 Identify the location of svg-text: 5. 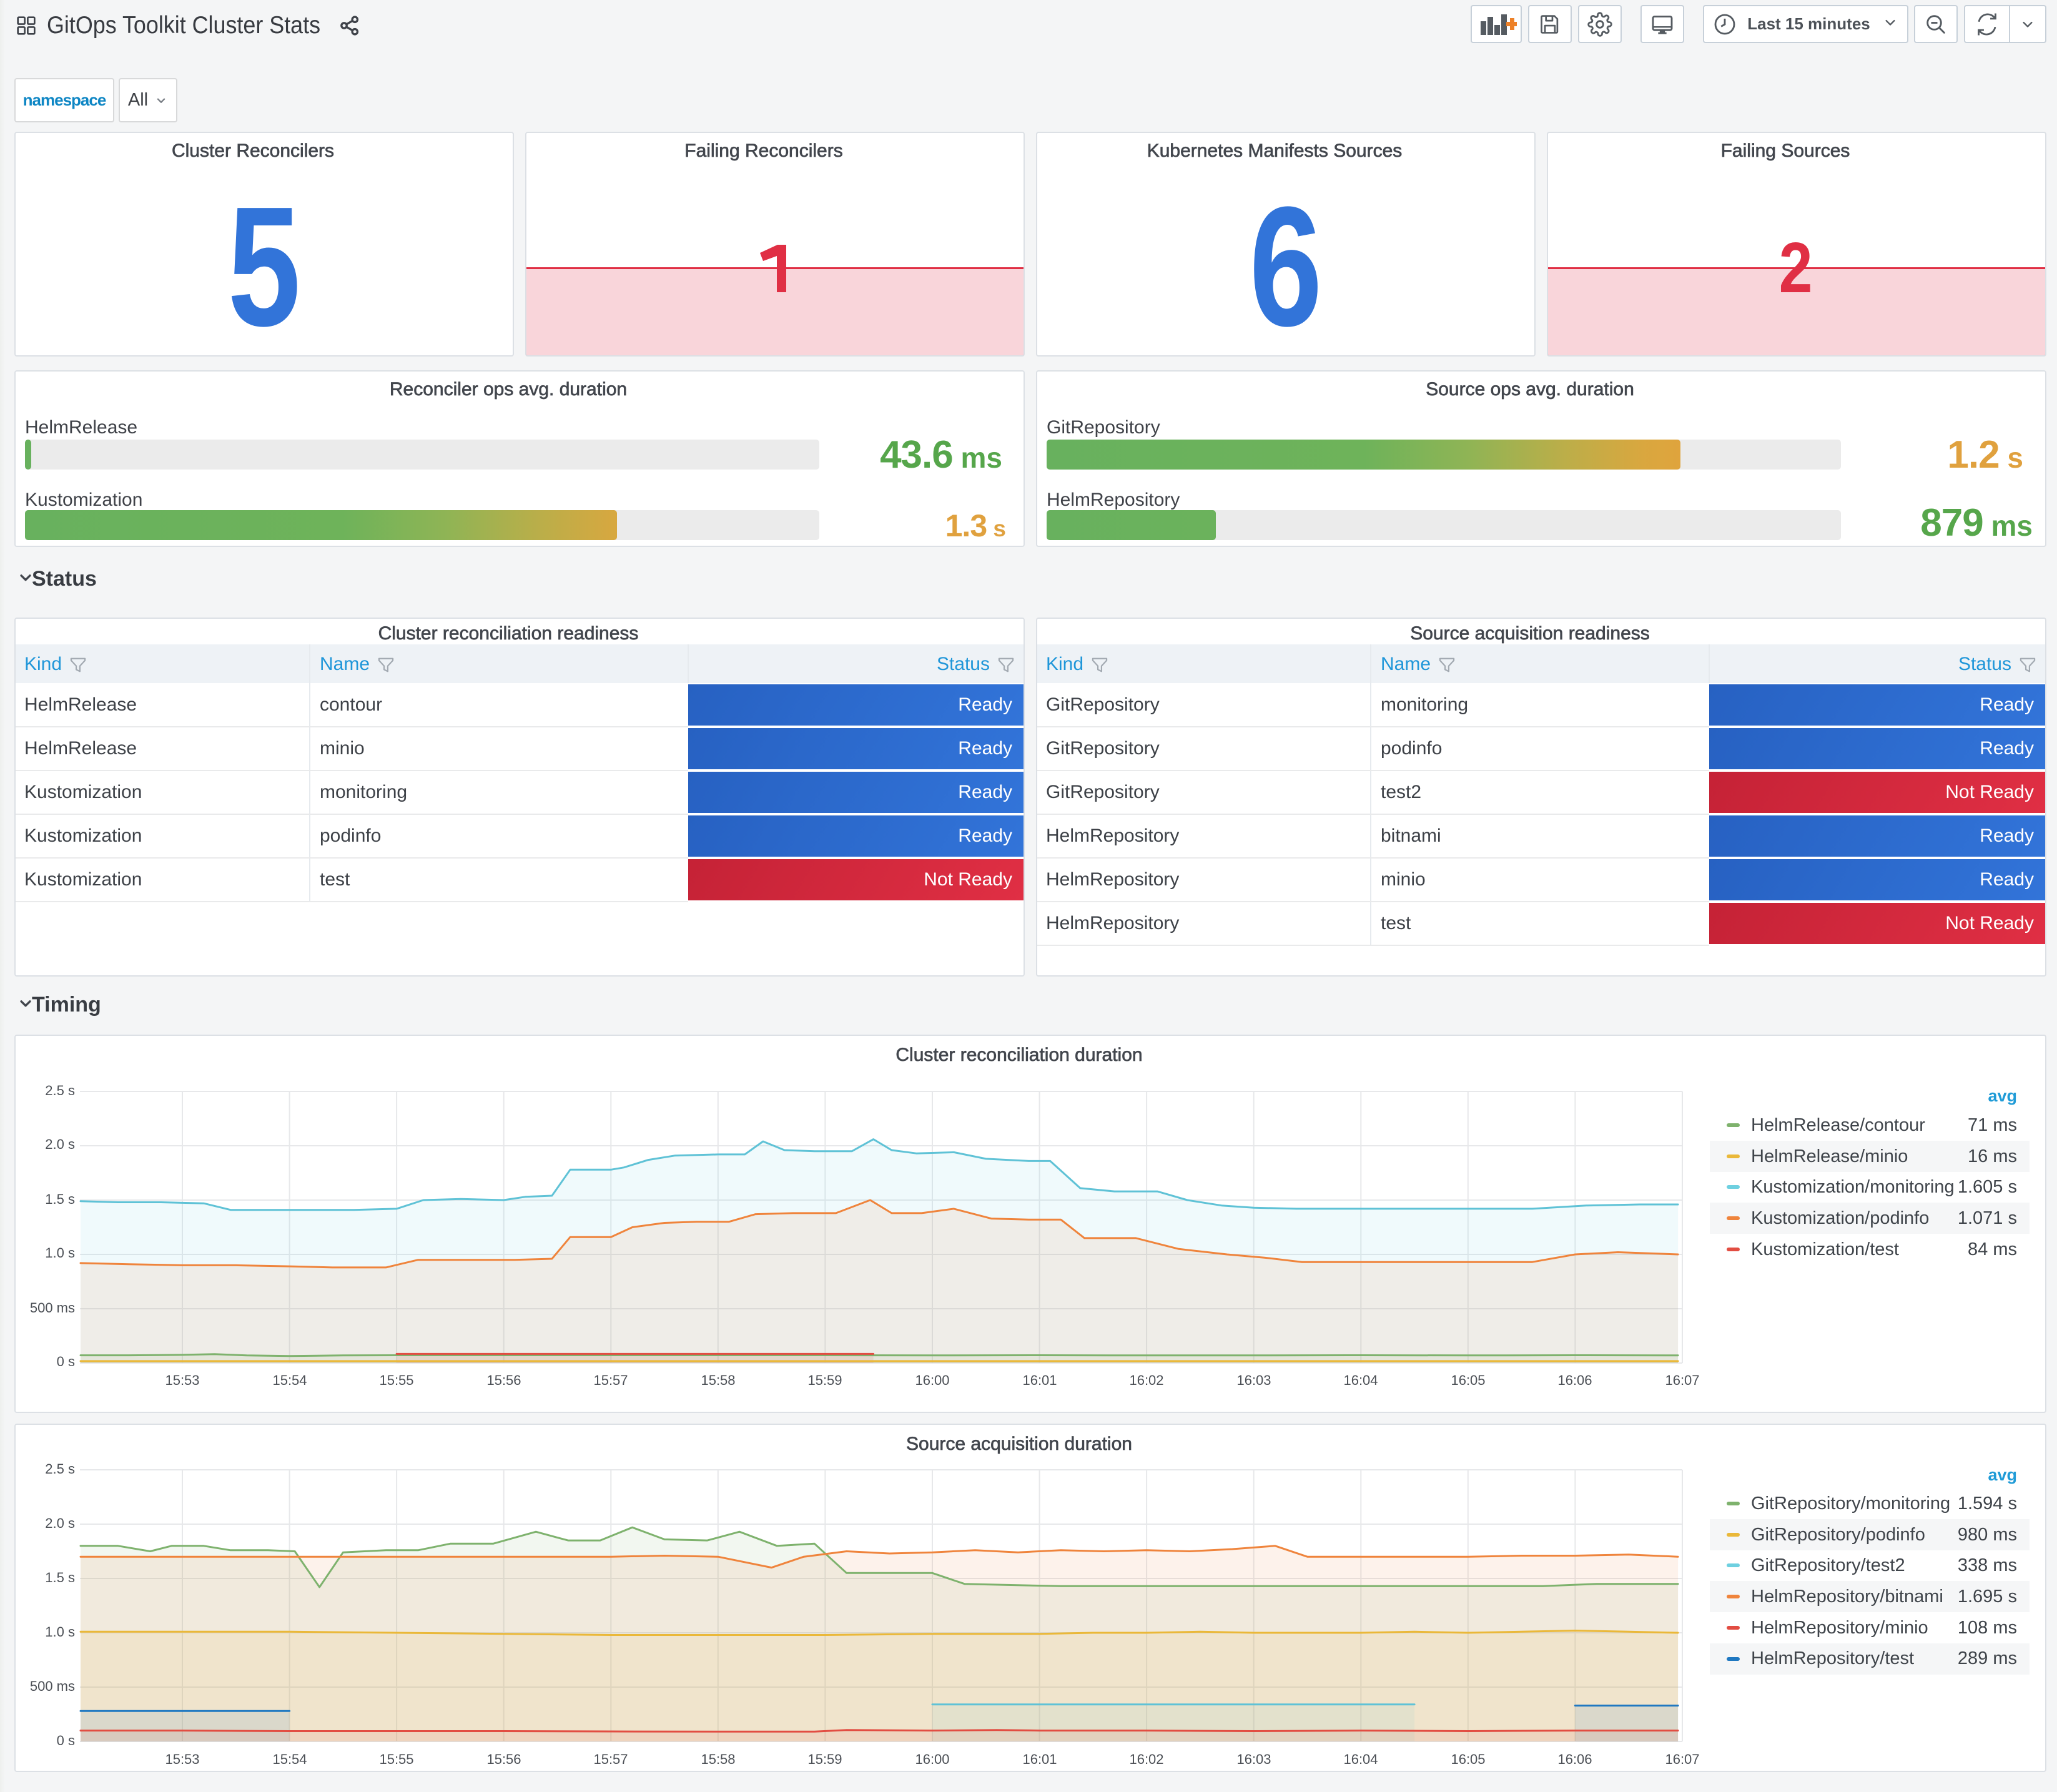
(265, 262).